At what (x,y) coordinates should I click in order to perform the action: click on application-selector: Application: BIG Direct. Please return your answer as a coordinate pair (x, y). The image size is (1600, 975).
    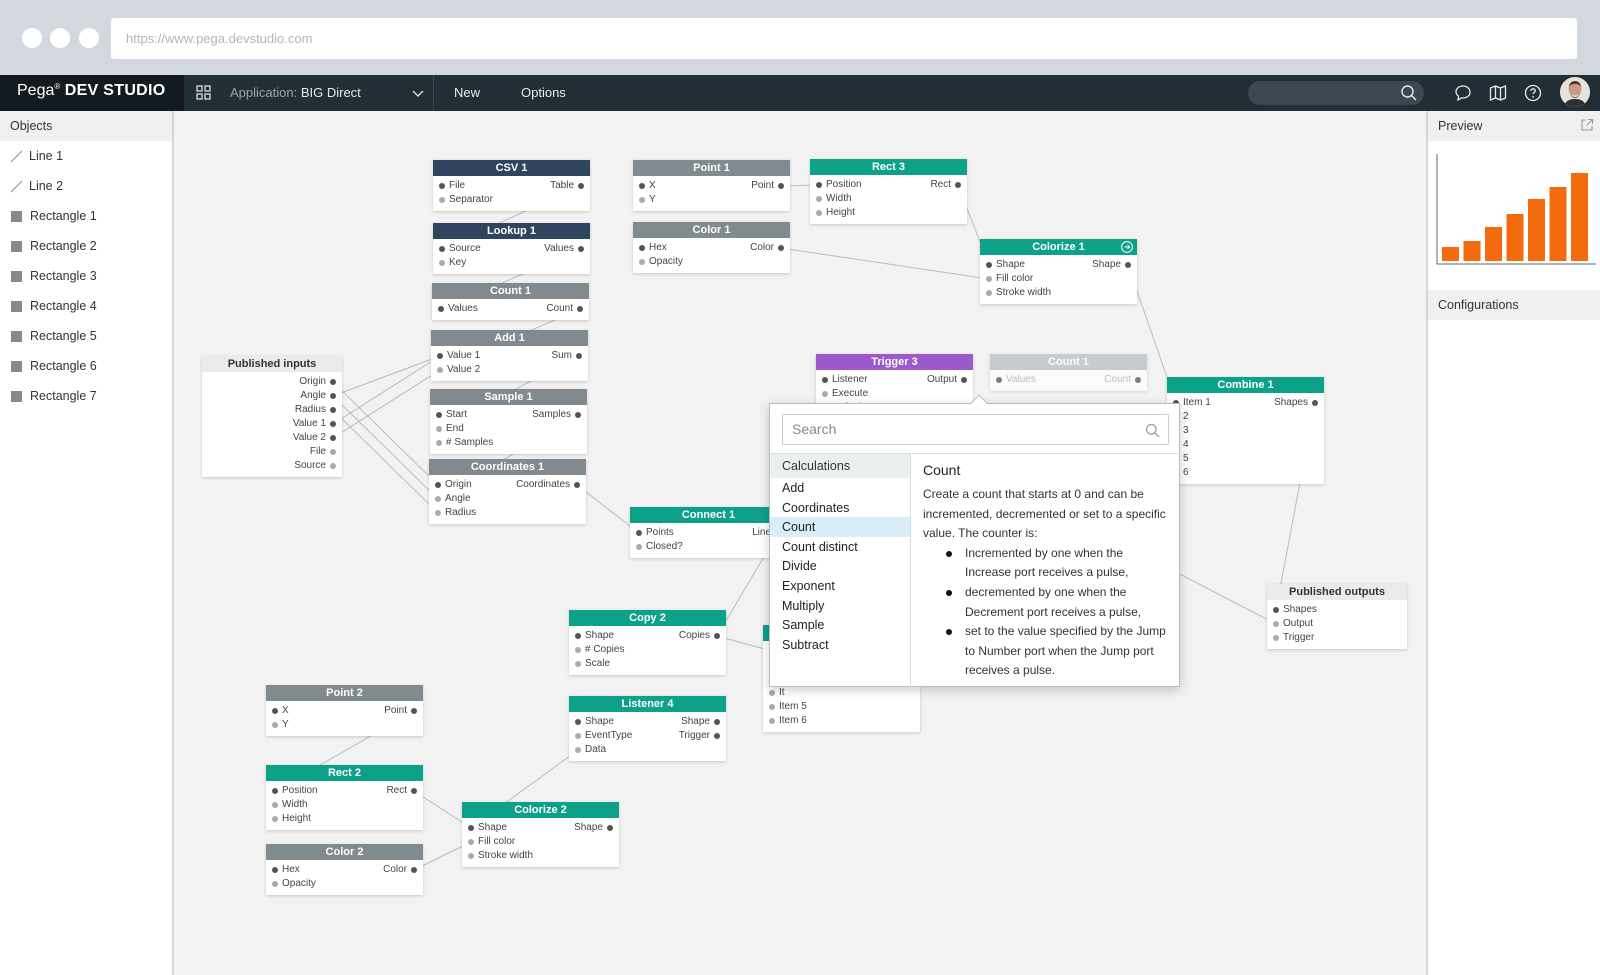
    Looking at the image, I should click on (295, 92).